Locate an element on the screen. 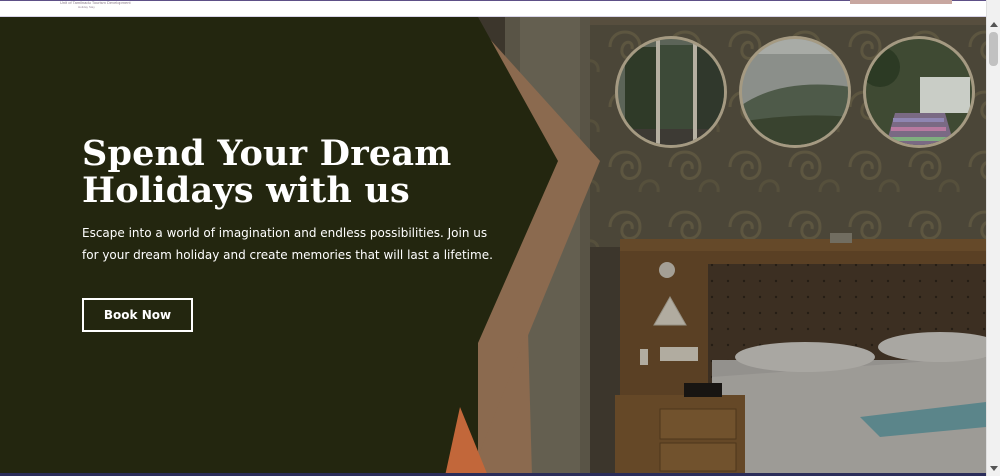 The image size is (1000, 476). scroll-down-arrow-icon is located at coordinates (994, 468).